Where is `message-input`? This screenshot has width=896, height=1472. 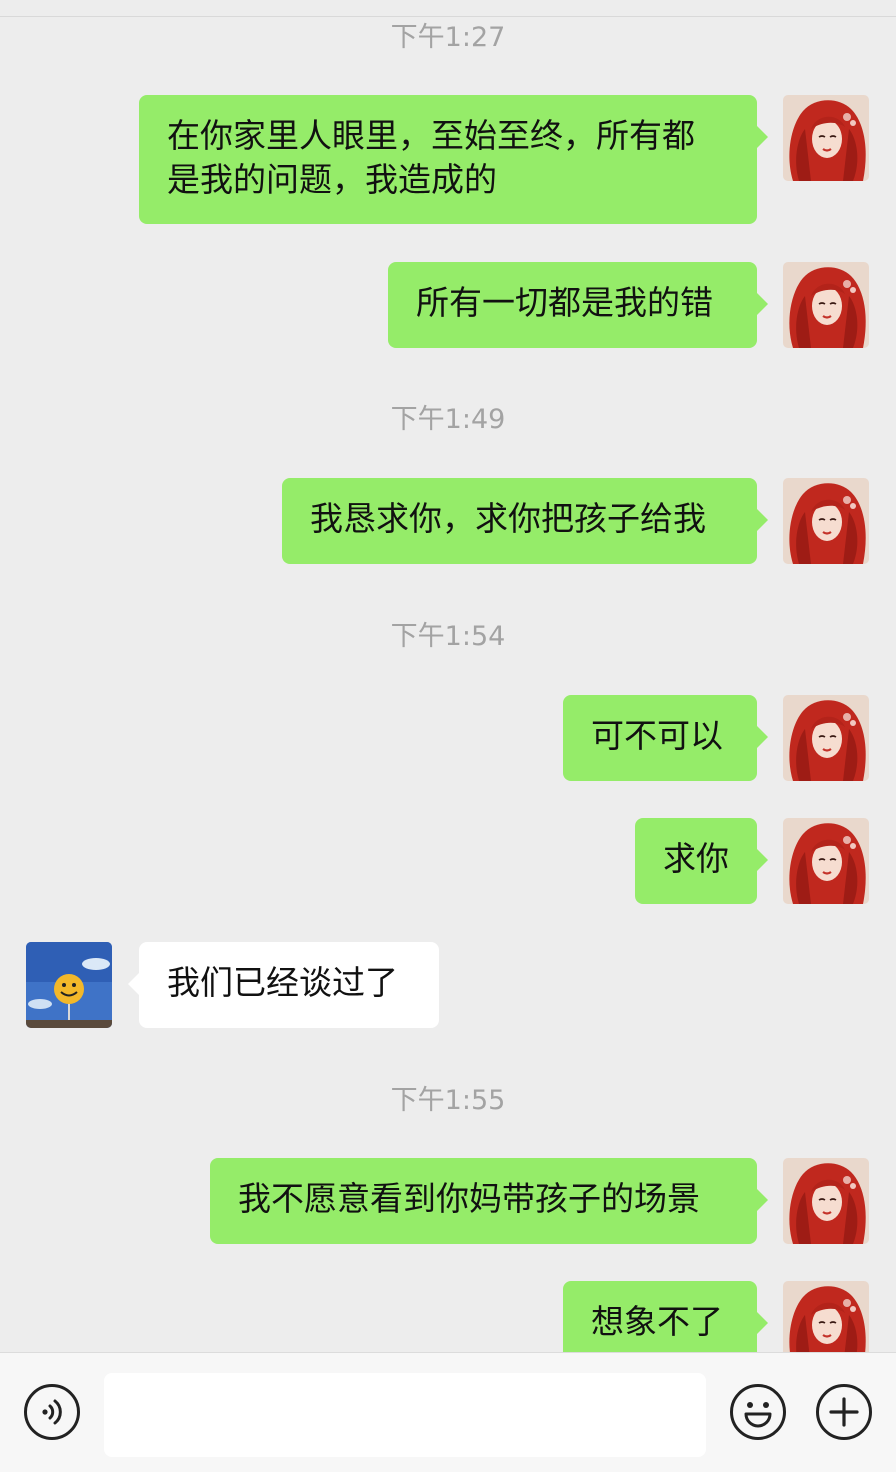 message-input is located at coordinates (405, 1415).